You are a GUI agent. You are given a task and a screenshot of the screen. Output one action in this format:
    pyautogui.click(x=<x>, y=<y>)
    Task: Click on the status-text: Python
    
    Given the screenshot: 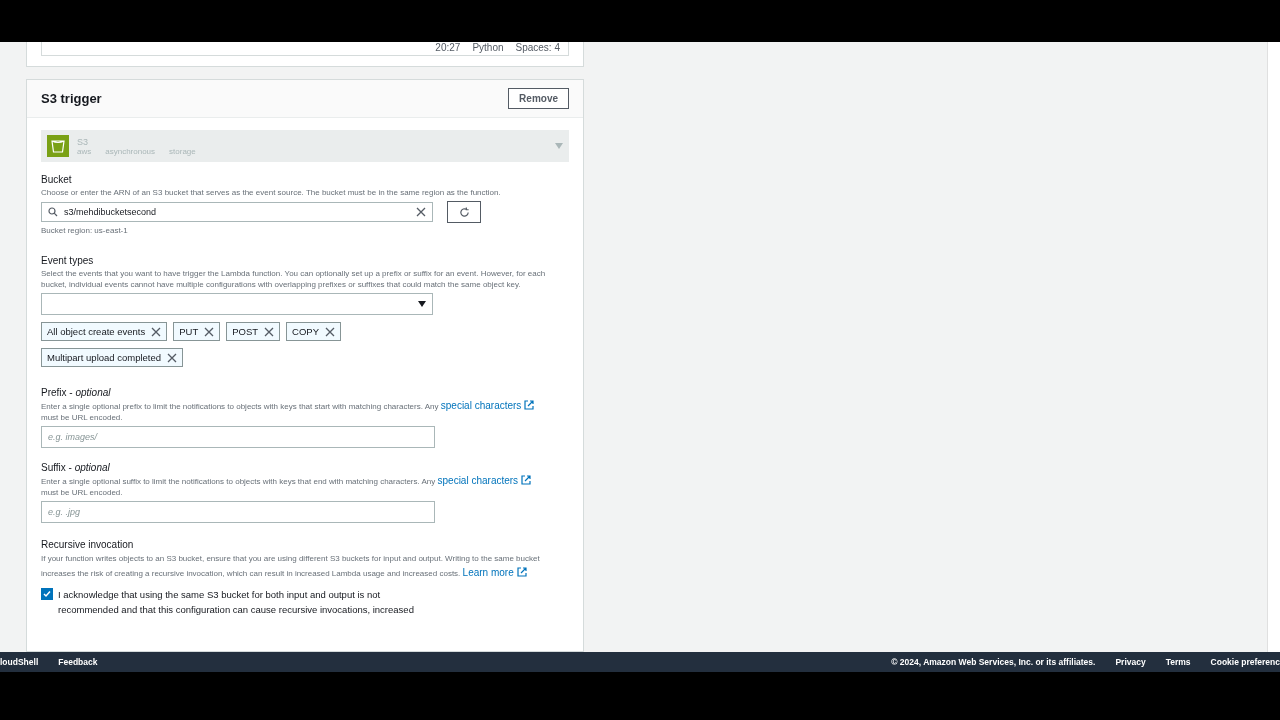 What is the action you would take?
    pyautogui.click(x=488, y=47)
    